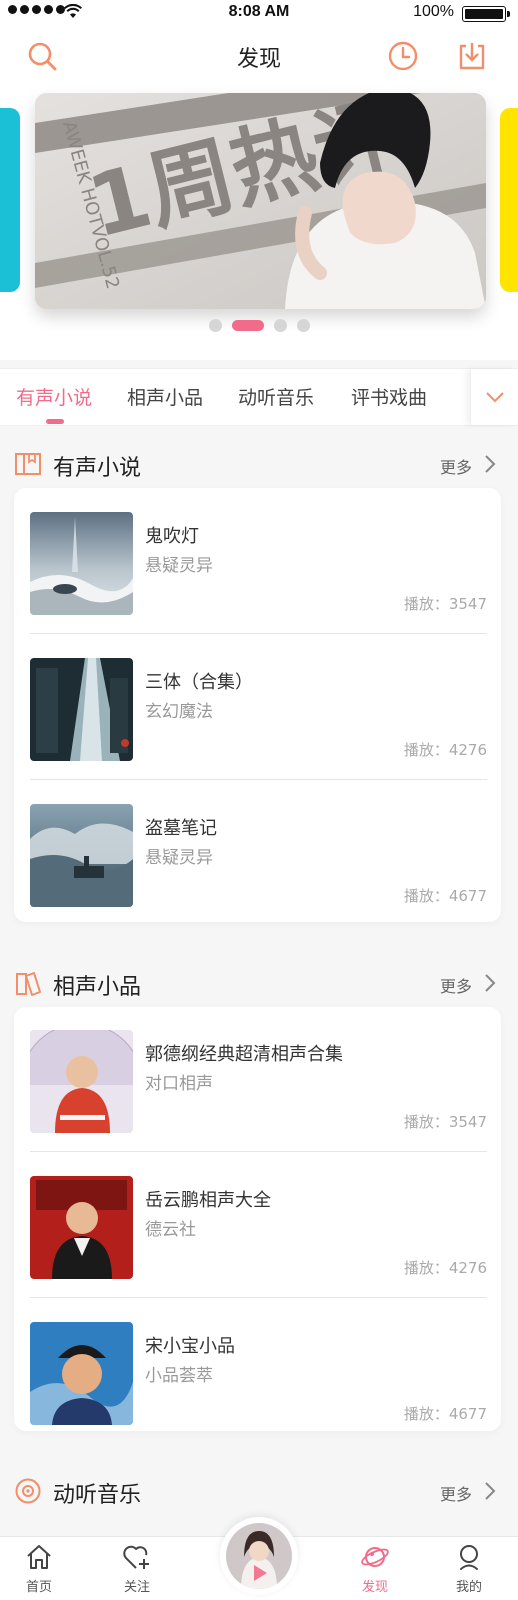 The height and width of the screenshot is (1600, 518). Describe the element at coordinates (97, 987) in the screenshot. I see `section-title: 相声小品` at that location.